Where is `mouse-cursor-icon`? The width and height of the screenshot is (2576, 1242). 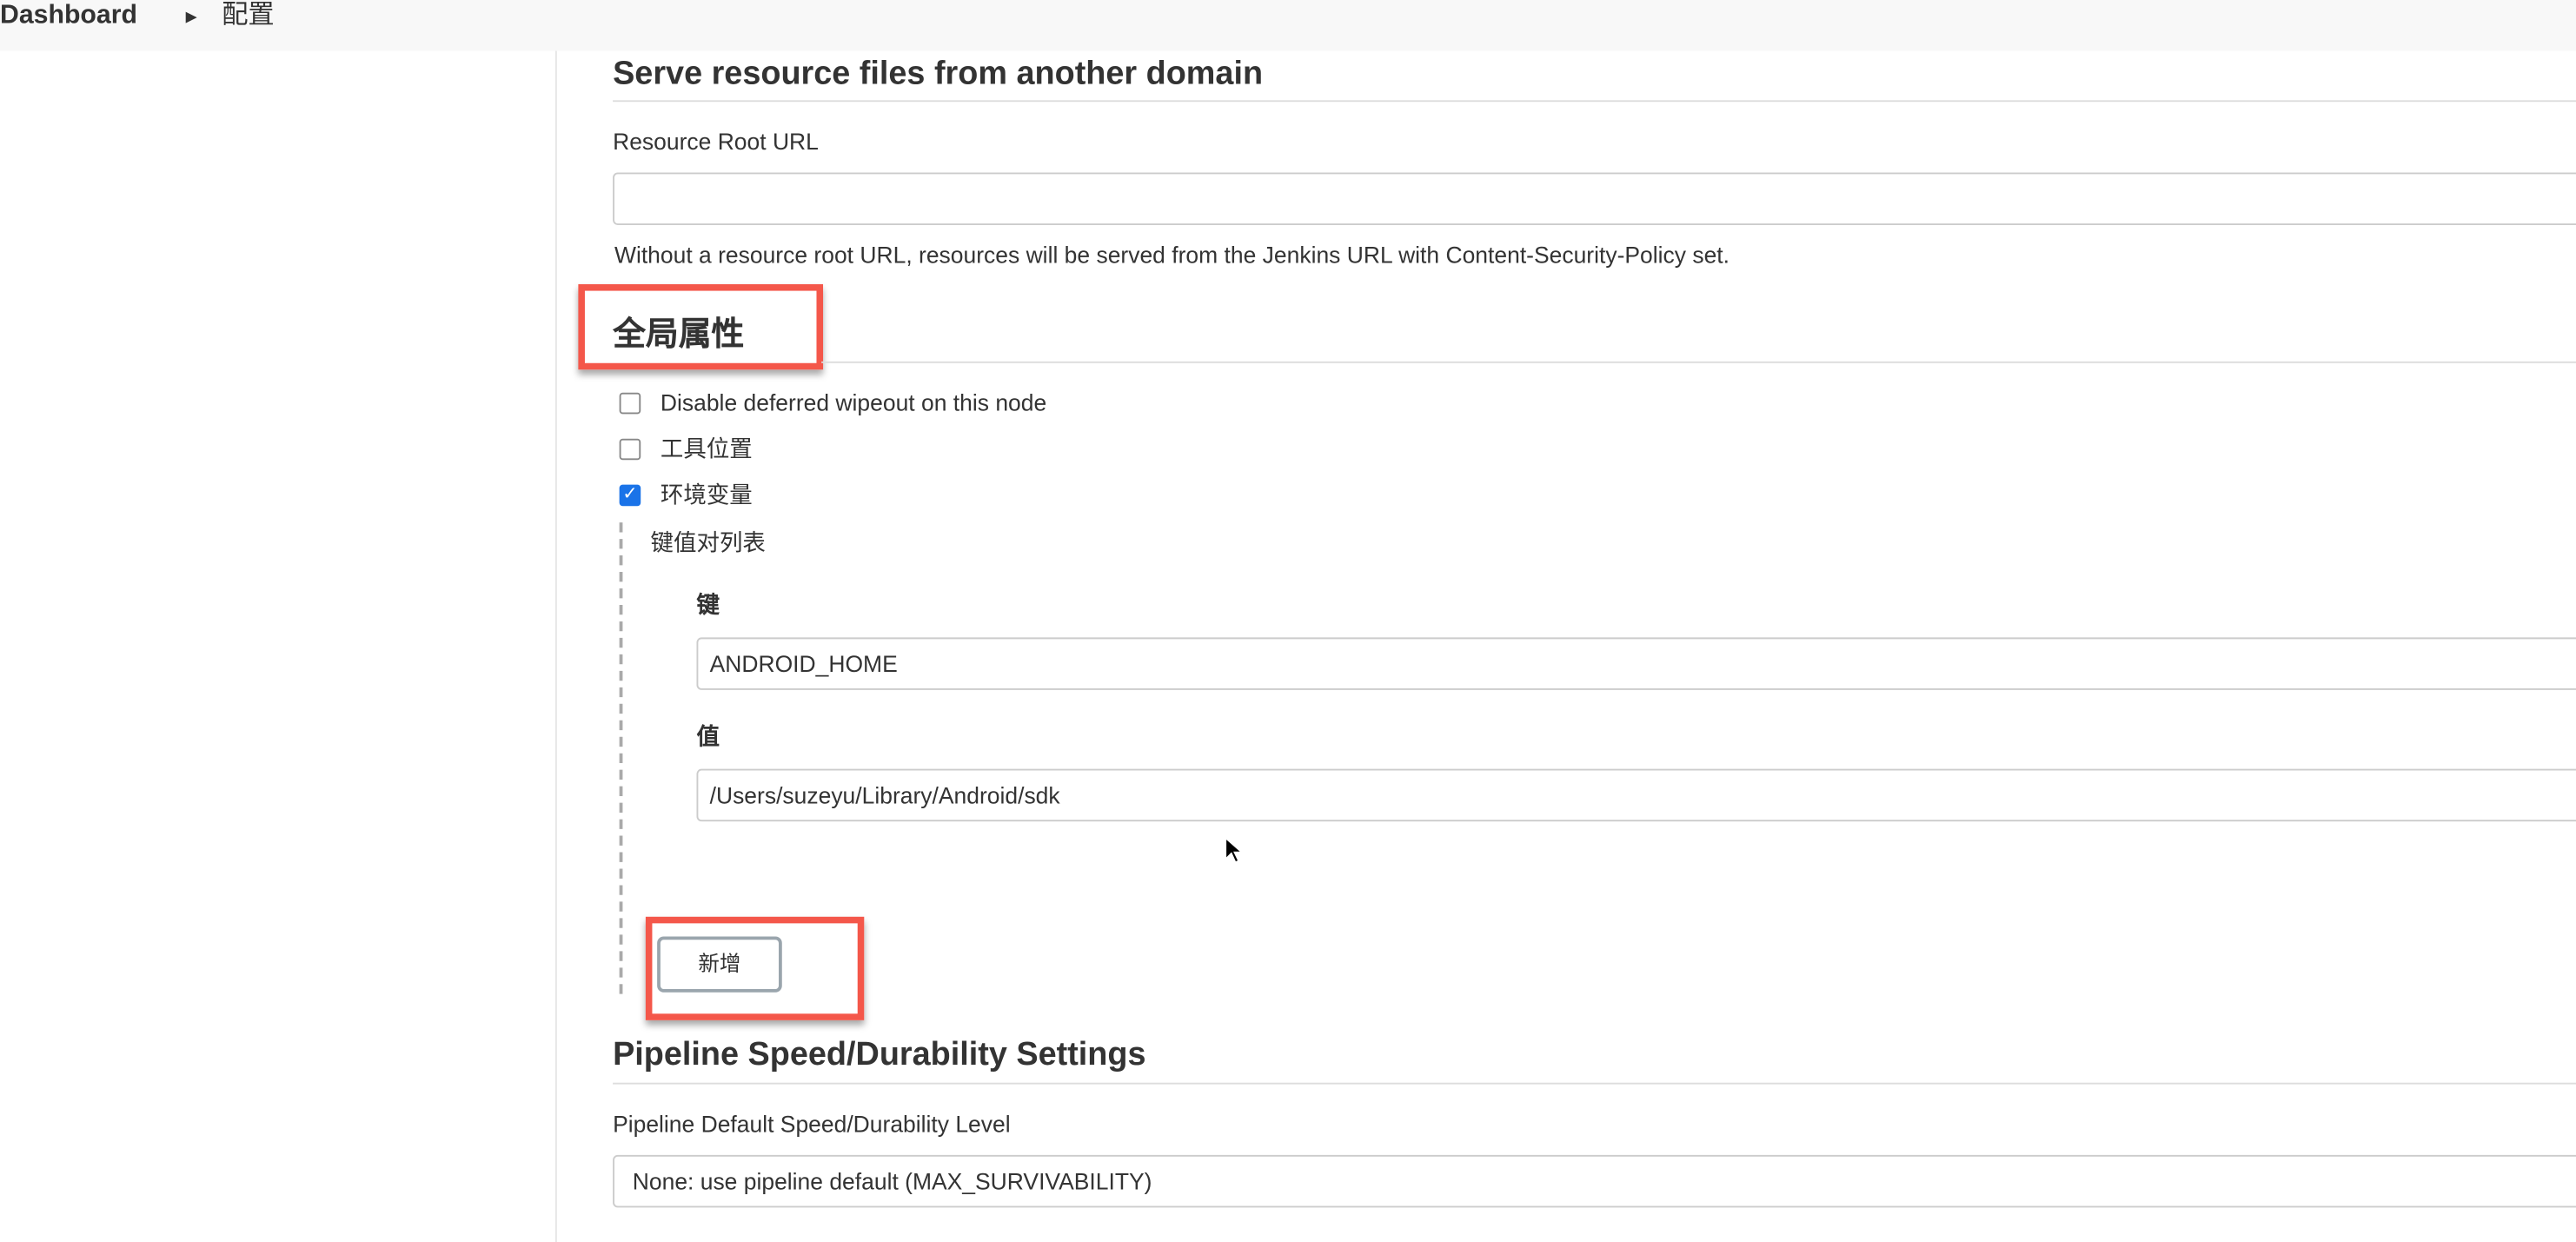
mouse-cursor-icon is located at coordinates (1234, 850).